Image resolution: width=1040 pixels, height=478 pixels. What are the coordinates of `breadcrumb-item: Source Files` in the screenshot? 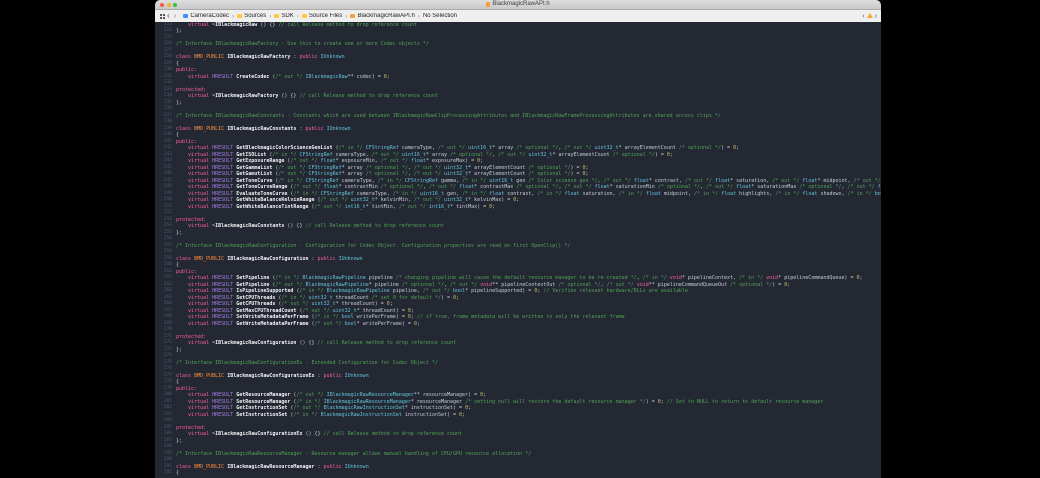 It's located at (322, 16).